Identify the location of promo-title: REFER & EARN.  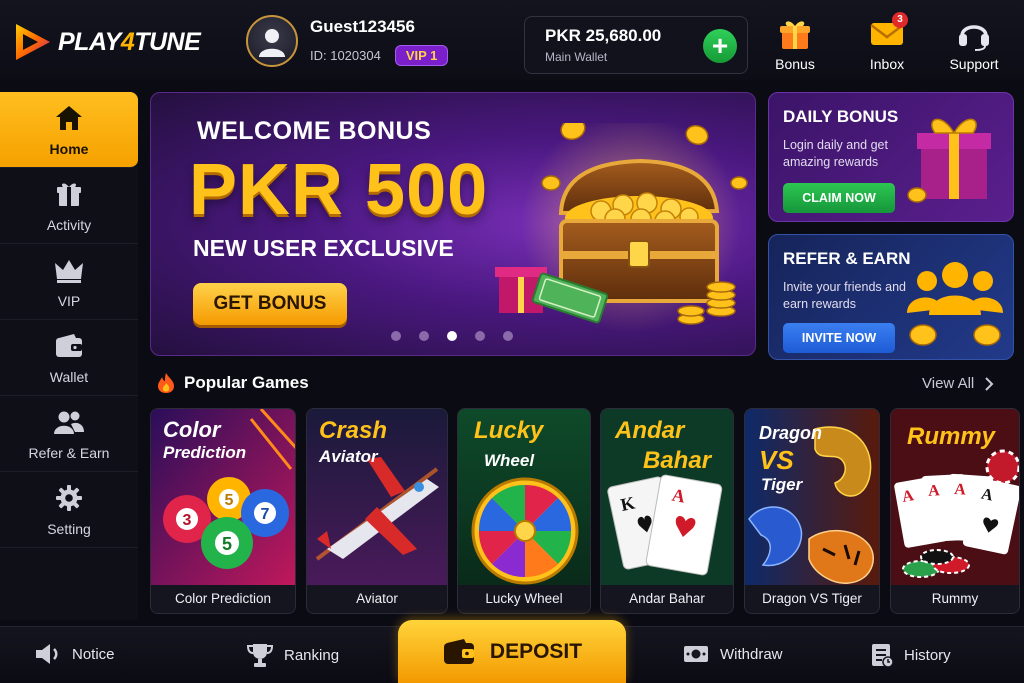
(847, 258).